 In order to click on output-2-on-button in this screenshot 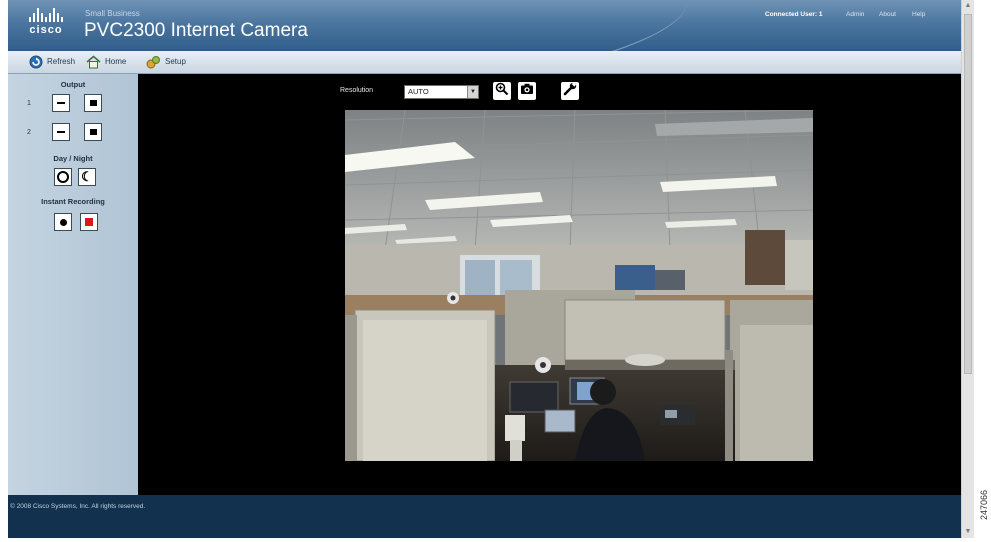, I will do `click(93, 132)`.